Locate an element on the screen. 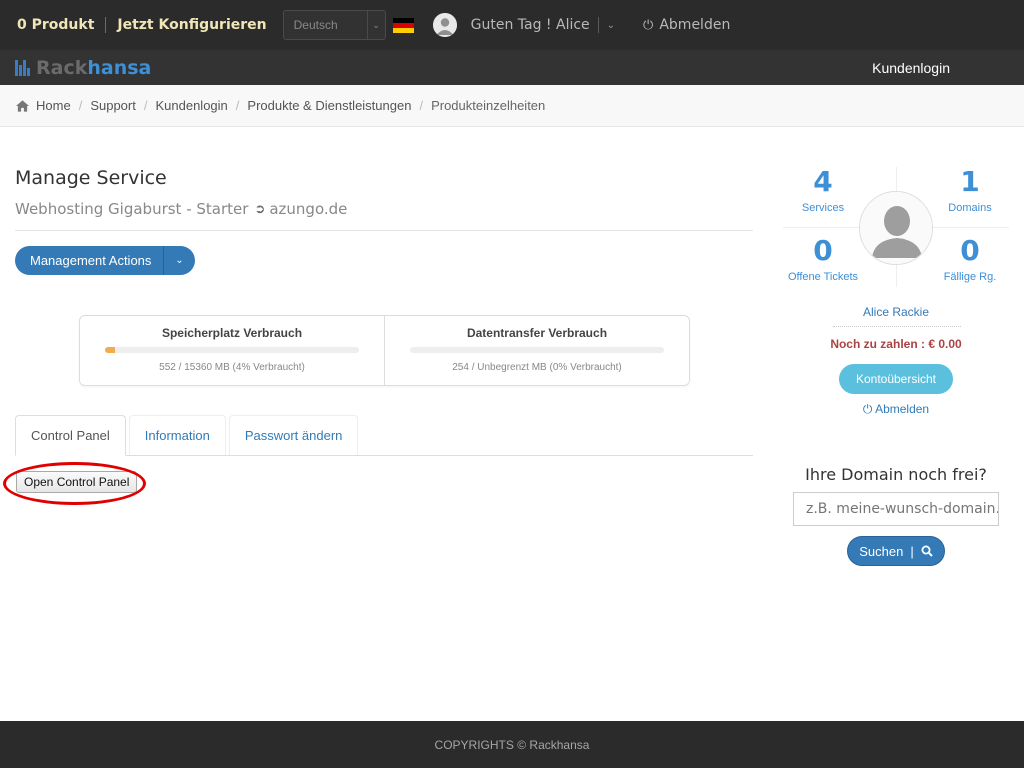  user-avatar is located at coordinates (444, 25).